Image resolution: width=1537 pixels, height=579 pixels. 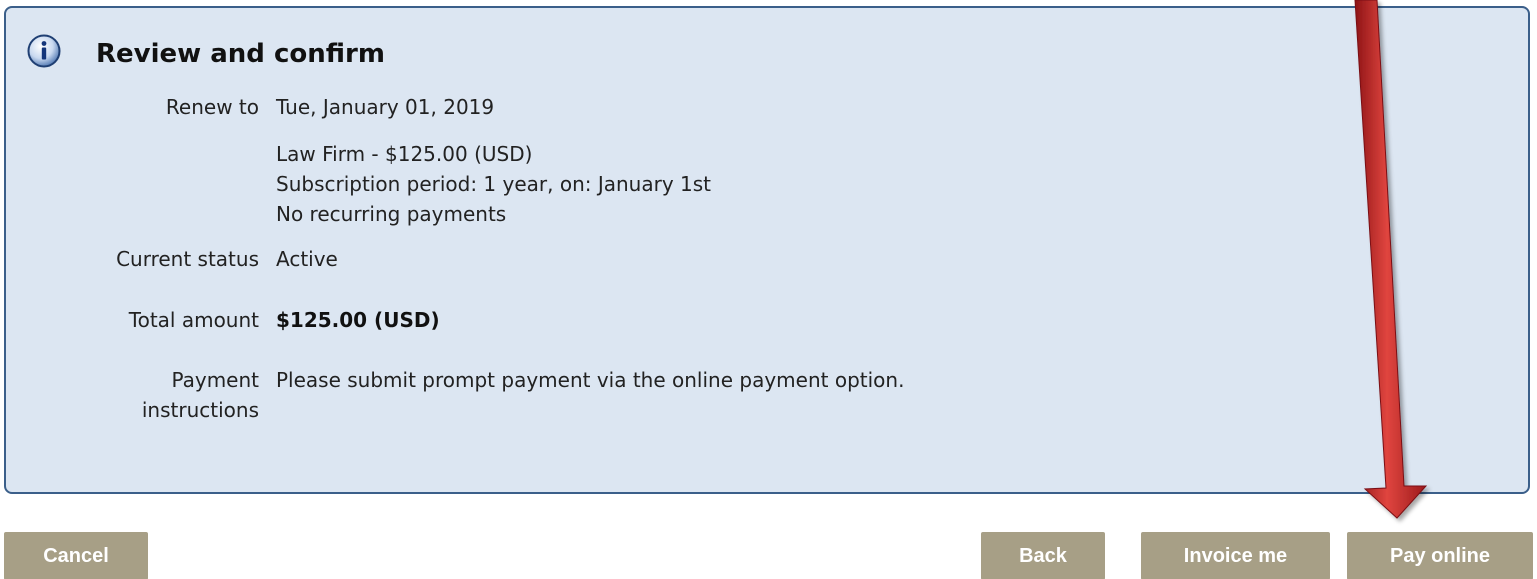 I want to click on info-icon, so click(x=44, y=51).